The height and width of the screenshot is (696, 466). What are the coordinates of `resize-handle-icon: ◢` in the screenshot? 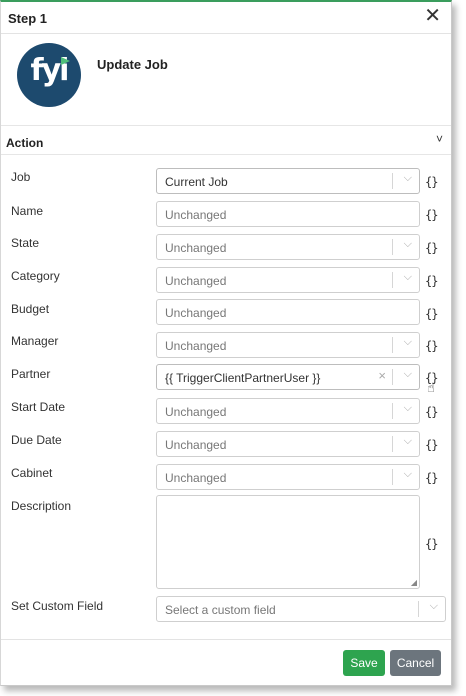 It's located at (414, 582).